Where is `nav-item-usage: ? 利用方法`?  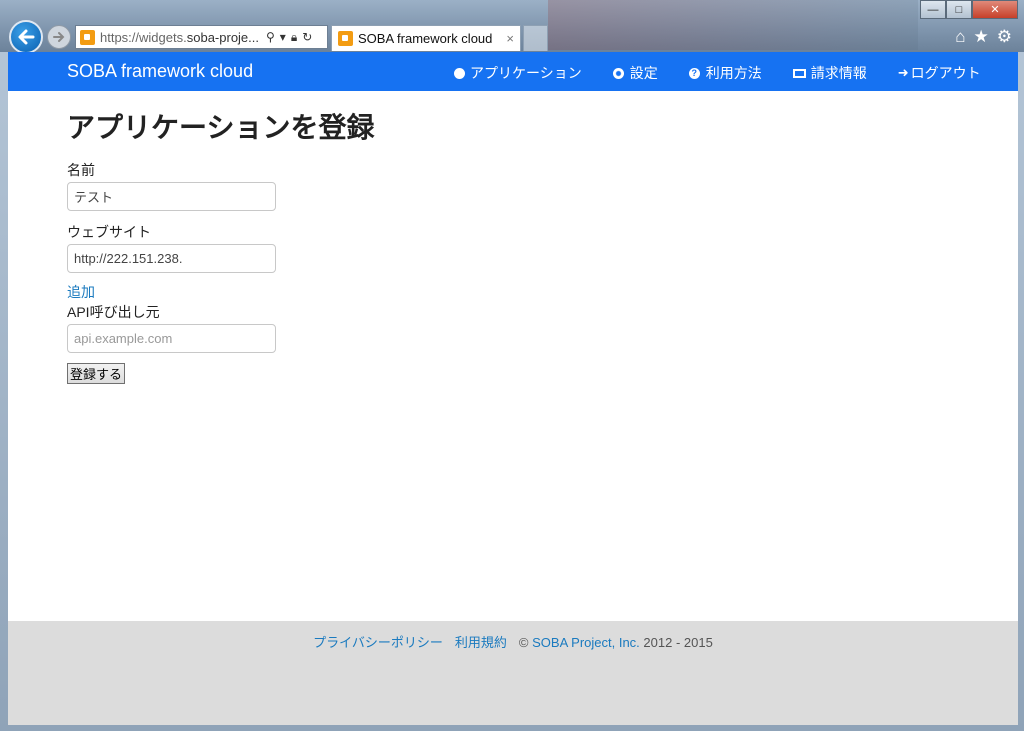
nav-item-usage: ? 利用方法 is located at coordinates (725, 73).